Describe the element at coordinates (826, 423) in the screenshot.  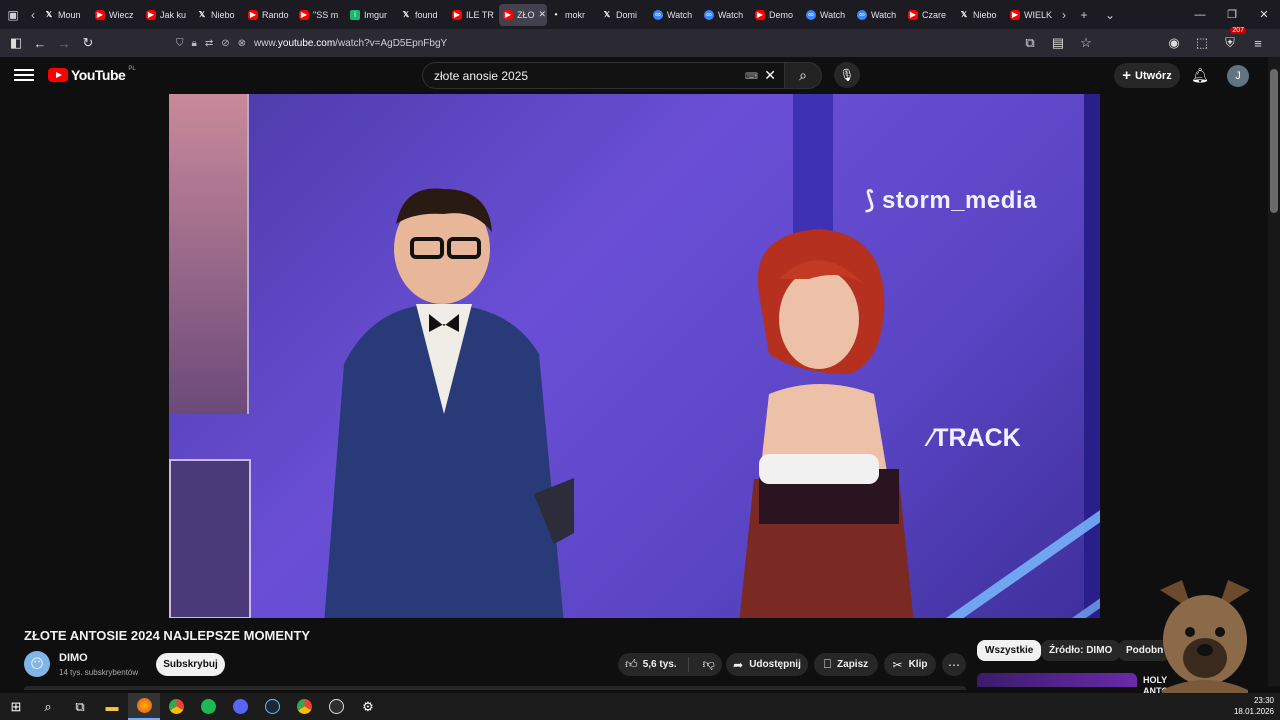
I see `host-woman-figure` at that location.